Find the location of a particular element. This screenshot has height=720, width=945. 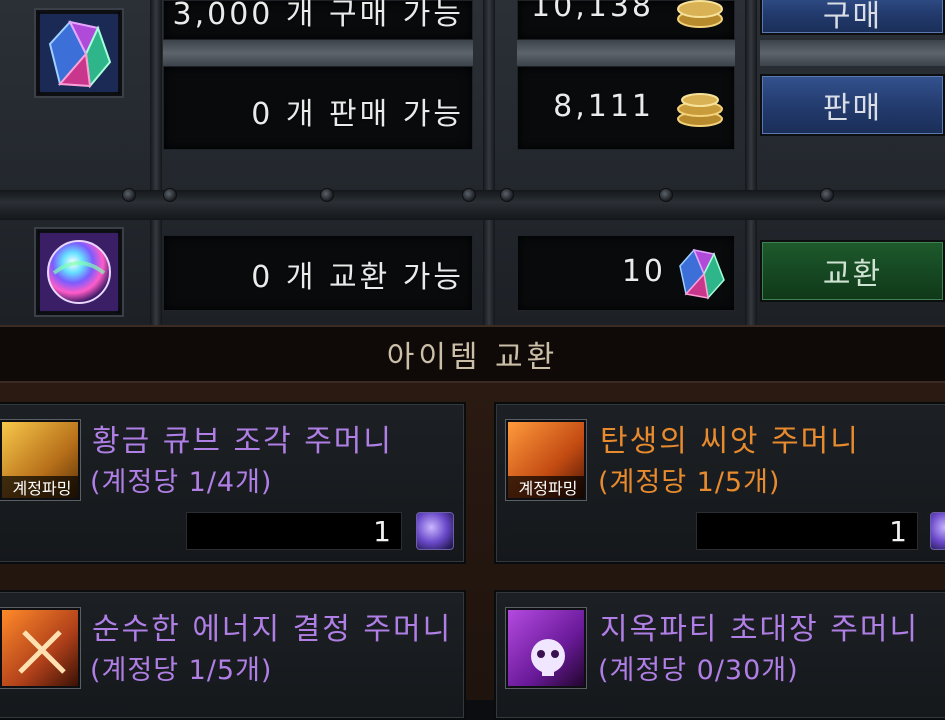

item-title: 지옥파티 초대장 주머니 is located at coordinates (760, 629).